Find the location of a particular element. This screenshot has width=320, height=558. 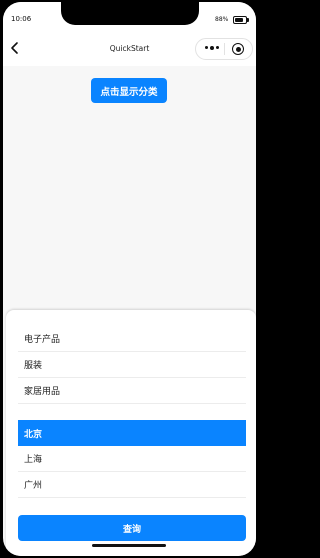

home-indicator is located at coordinates (129, 545).